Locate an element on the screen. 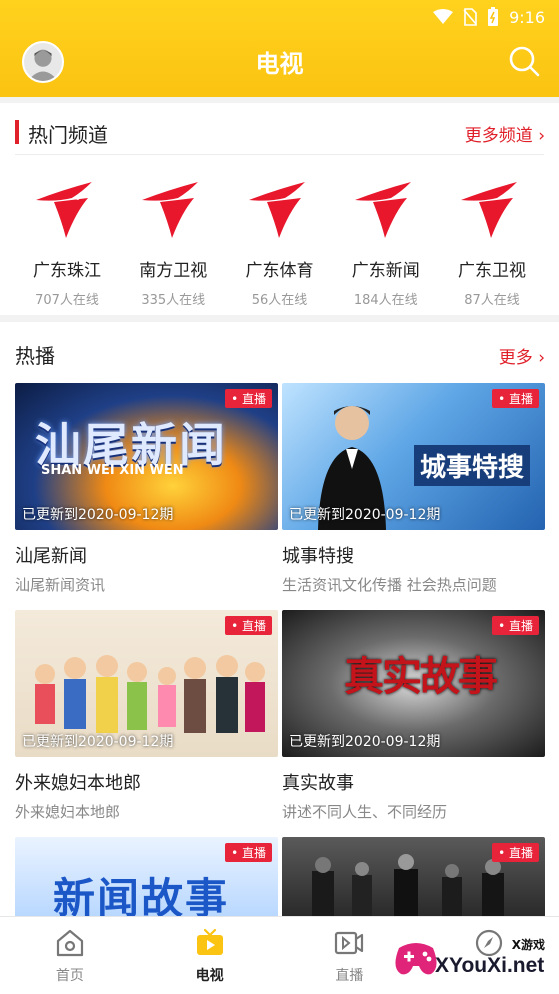 The image size is (559, 994). no-sim-icon is located at coordinates (470, 17).